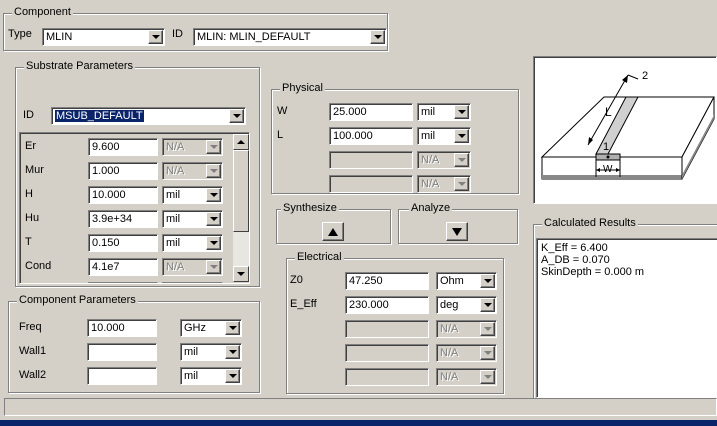 Image resolution: width=717 pixels, height=426 pixels. I want to click on component-param-label: Wall2, so click(33, 375).